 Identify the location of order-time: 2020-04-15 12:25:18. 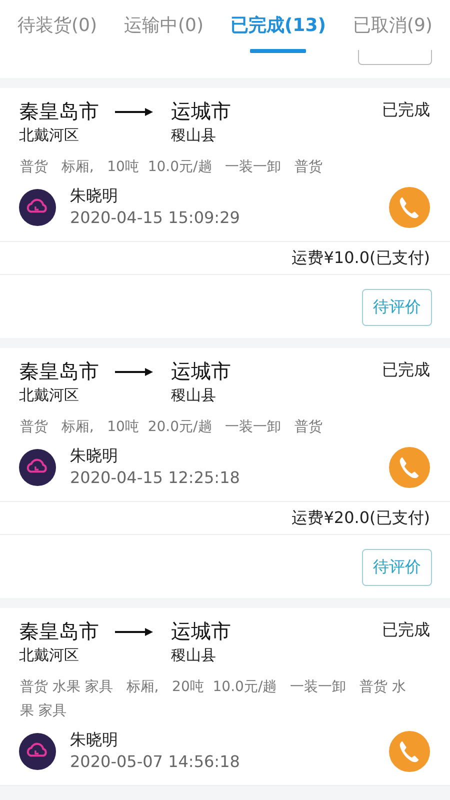
(155, 478).